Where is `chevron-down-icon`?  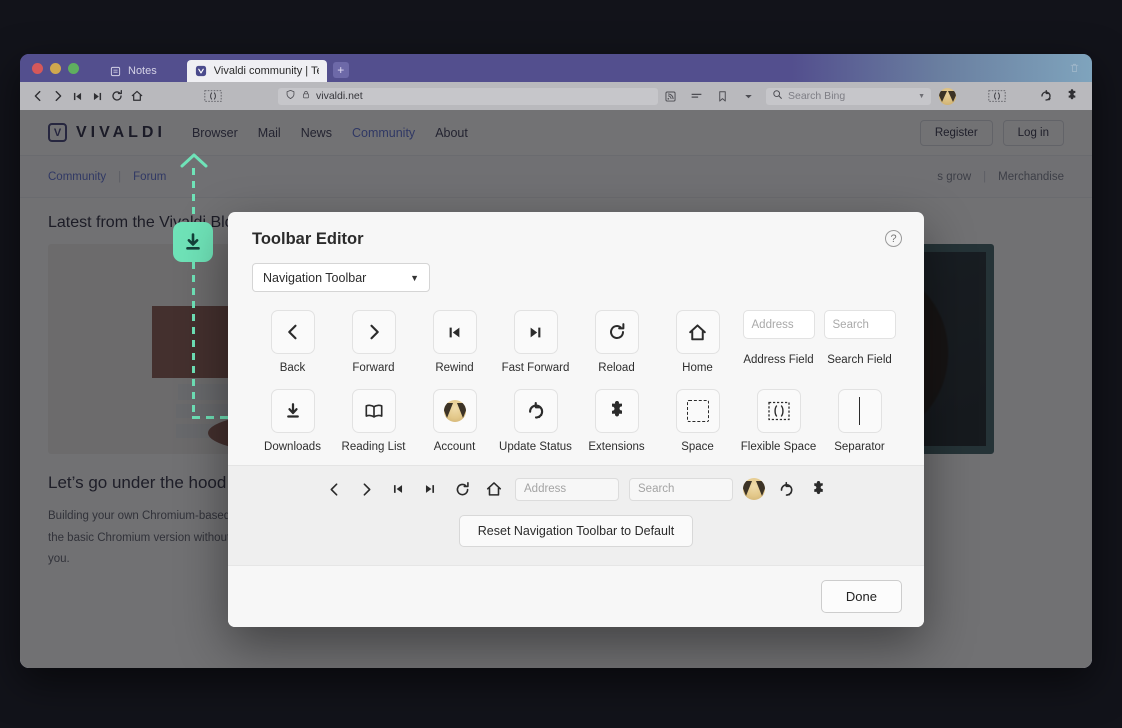 chevron-down-icon is located at coordinates (748, 96).